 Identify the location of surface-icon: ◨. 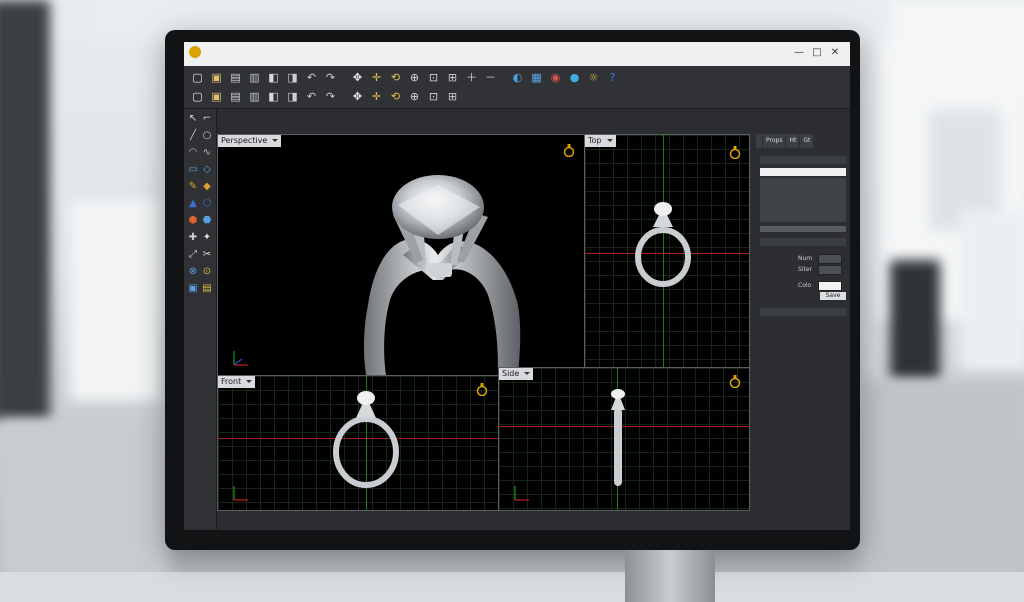
(292, 96).